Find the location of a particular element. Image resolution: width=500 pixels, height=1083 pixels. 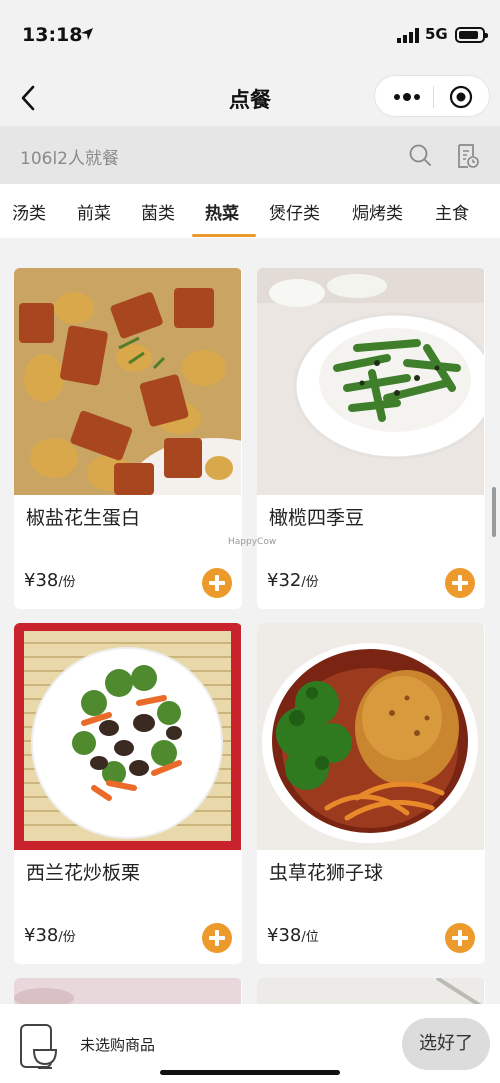

dish-card: 虫草花狮子球 ¥38/位 is located at coordinates (371, 793).